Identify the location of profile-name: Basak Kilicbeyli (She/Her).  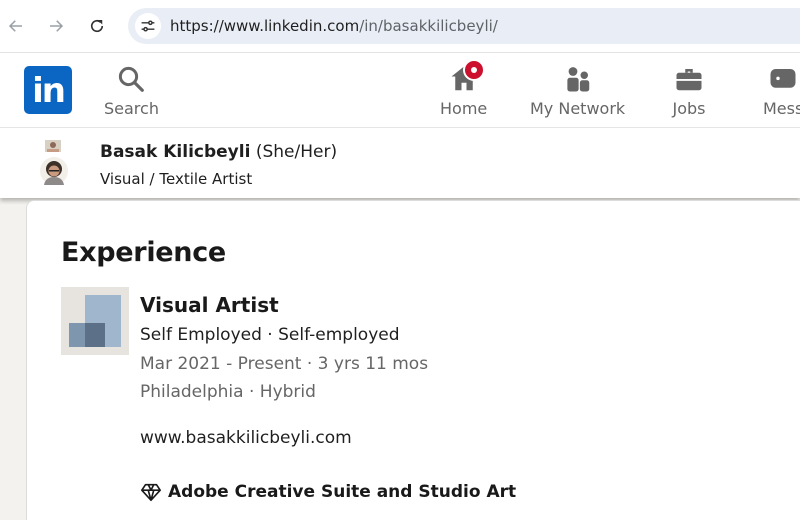
(218, 152).